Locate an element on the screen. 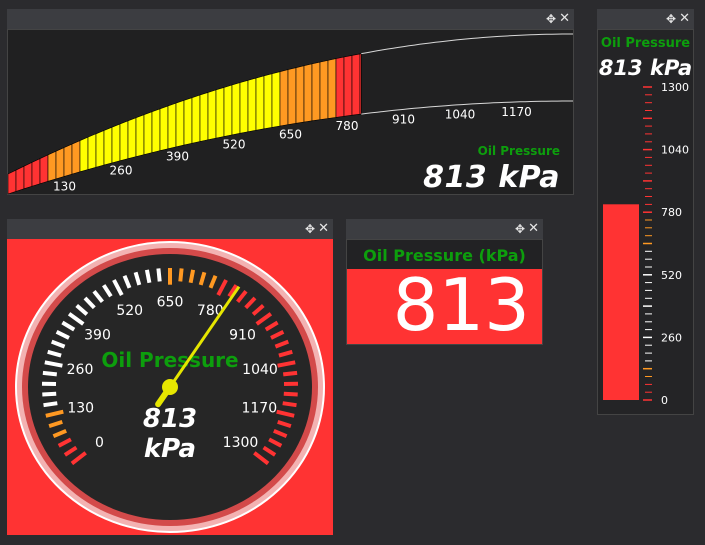 This screenshot has width=705, height=545. dial-unit: kPa is located at coordinates (170, 449).